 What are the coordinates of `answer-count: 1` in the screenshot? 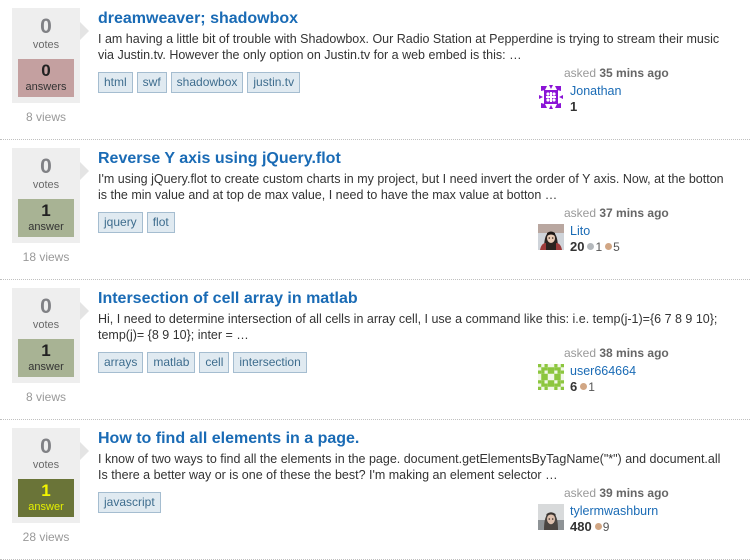 It's located at (46, 350).